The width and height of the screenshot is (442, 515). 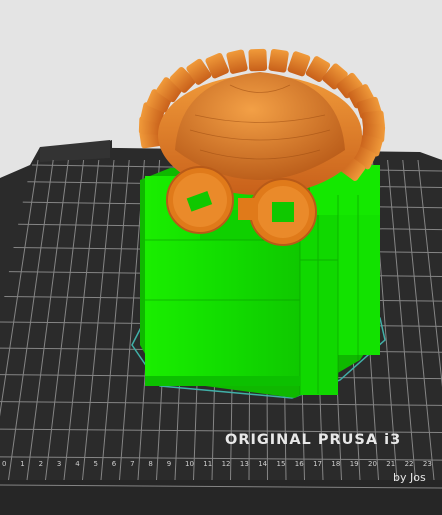 I want to click on ruler-label: 1, so click(x=22, y=464).